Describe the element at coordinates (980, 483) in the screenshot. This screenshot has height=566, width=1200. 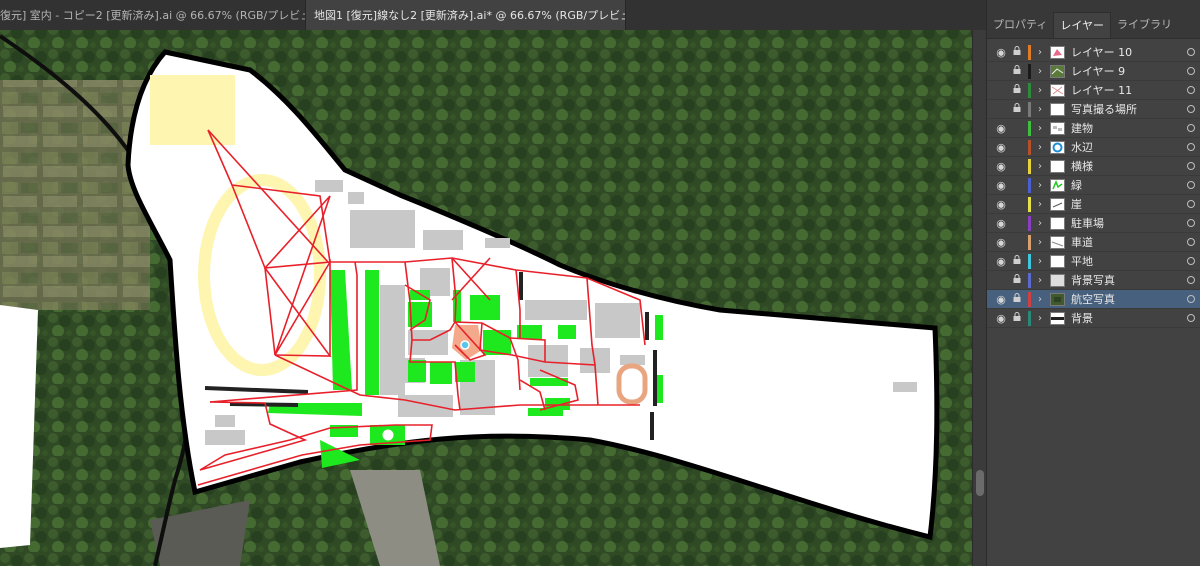
I see `scrollbar-thumb` at that location.